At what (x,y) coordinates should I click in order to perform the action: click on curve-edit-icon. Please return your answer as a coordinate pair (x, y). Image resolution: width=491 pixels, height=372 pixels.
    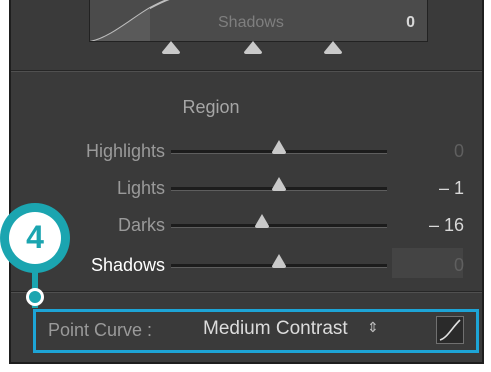
    Looking at the image, I should click on (450, 330).